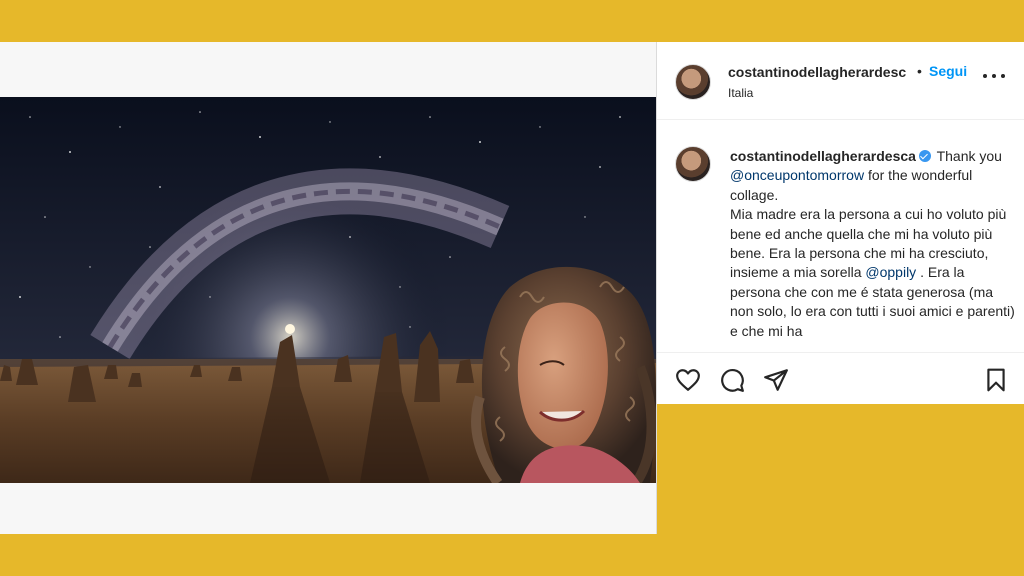 The height and width of the screenshot is (576, 1024). What do you see at coordinates (740, 93) in the screenshot?
I see `post-location: Italia` at bounding box center [740, 93].